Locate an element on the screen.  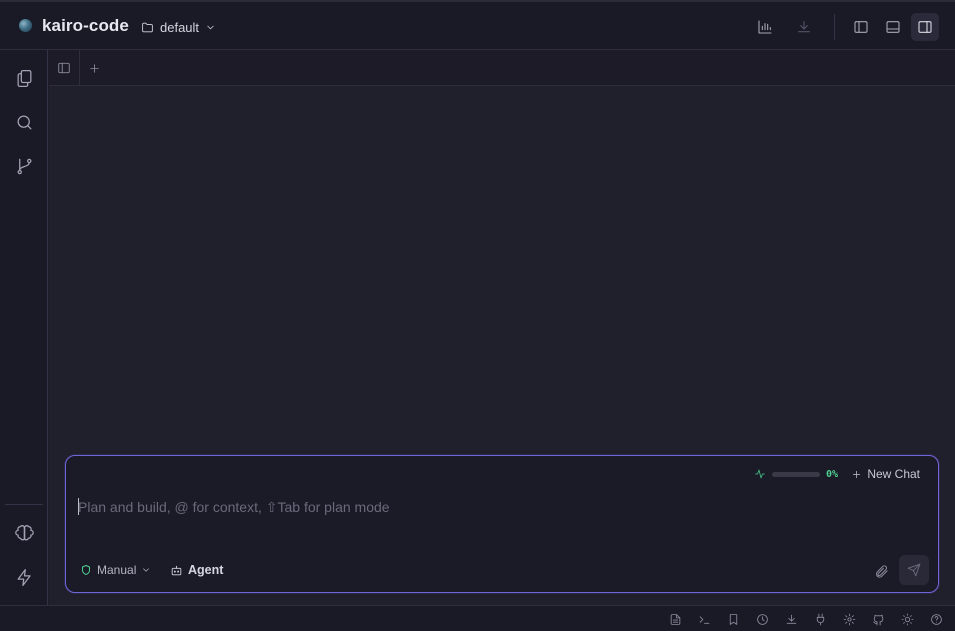
workspace-name: default is located at coordinates (180, 27).